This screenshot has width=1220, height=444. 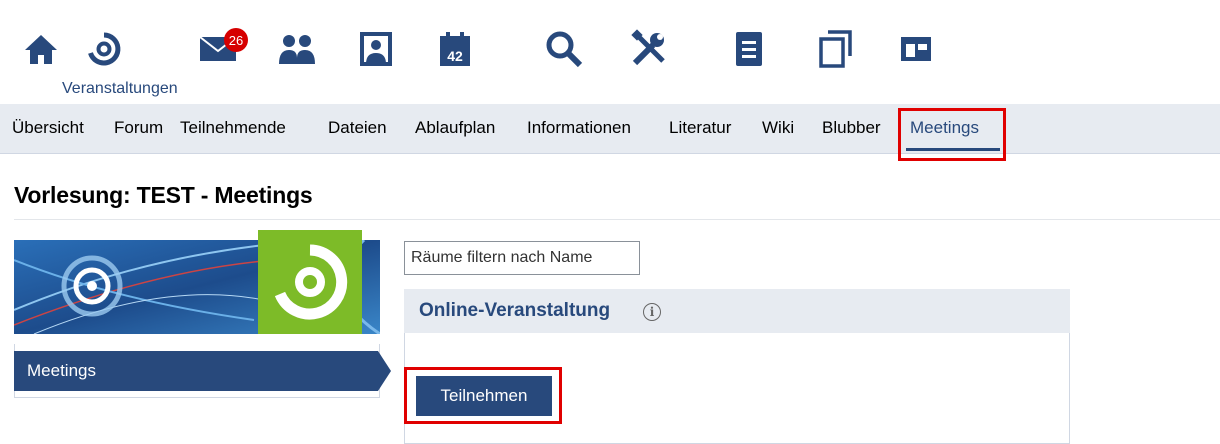 What do you see at coordinates (48, 128) in the screenshot?
I see `tab-overview: Übersicht` at bounding box center [48, 128].